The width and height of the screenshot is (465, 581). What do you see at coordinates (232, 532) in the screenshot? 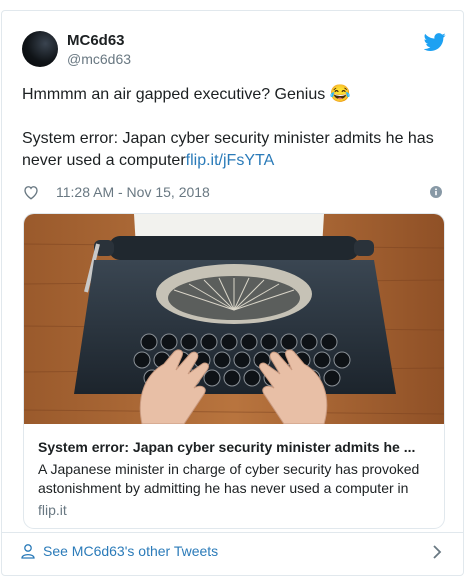
I see `divider` at bounding box center [232, 532].